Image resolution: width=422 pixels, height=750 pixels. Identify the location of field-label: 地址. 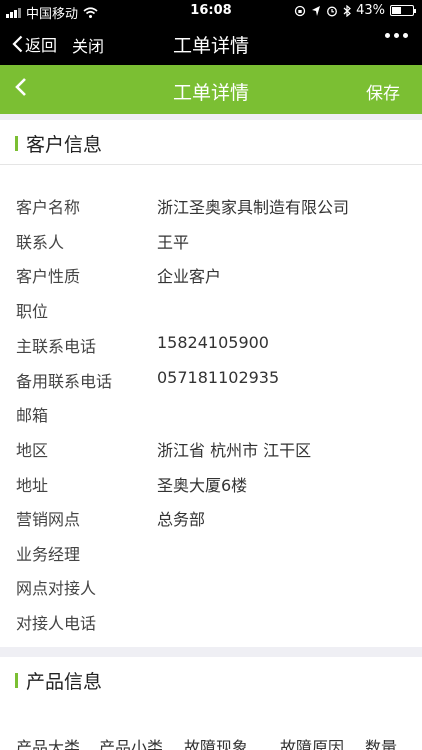
(32, 485).